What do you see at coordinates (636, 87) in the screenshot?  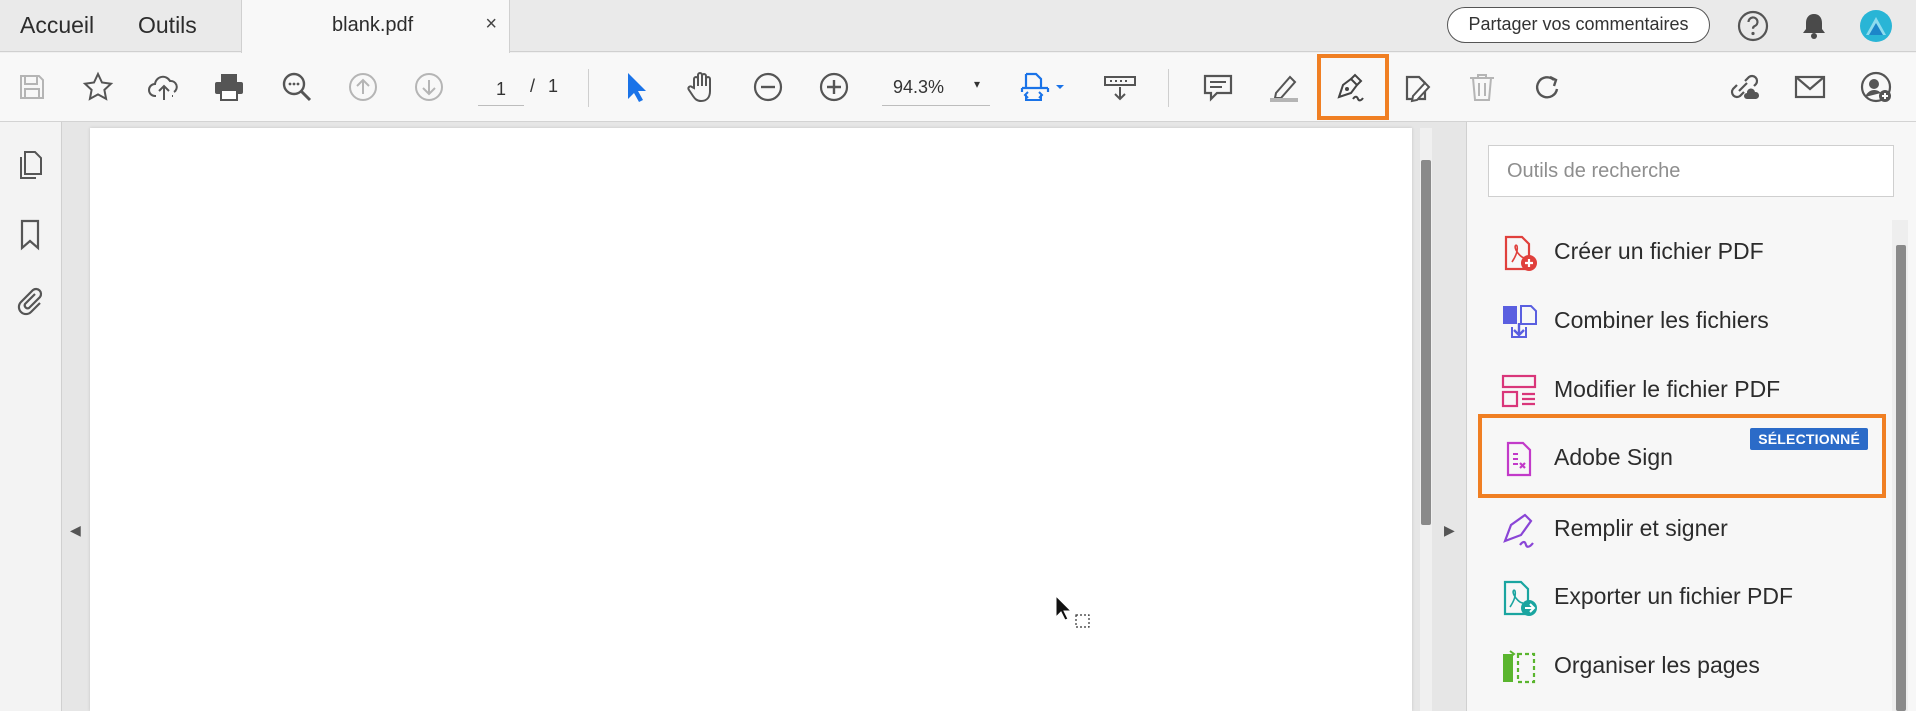 I see `select-cursor-icon` at bounding box center [636, 87].